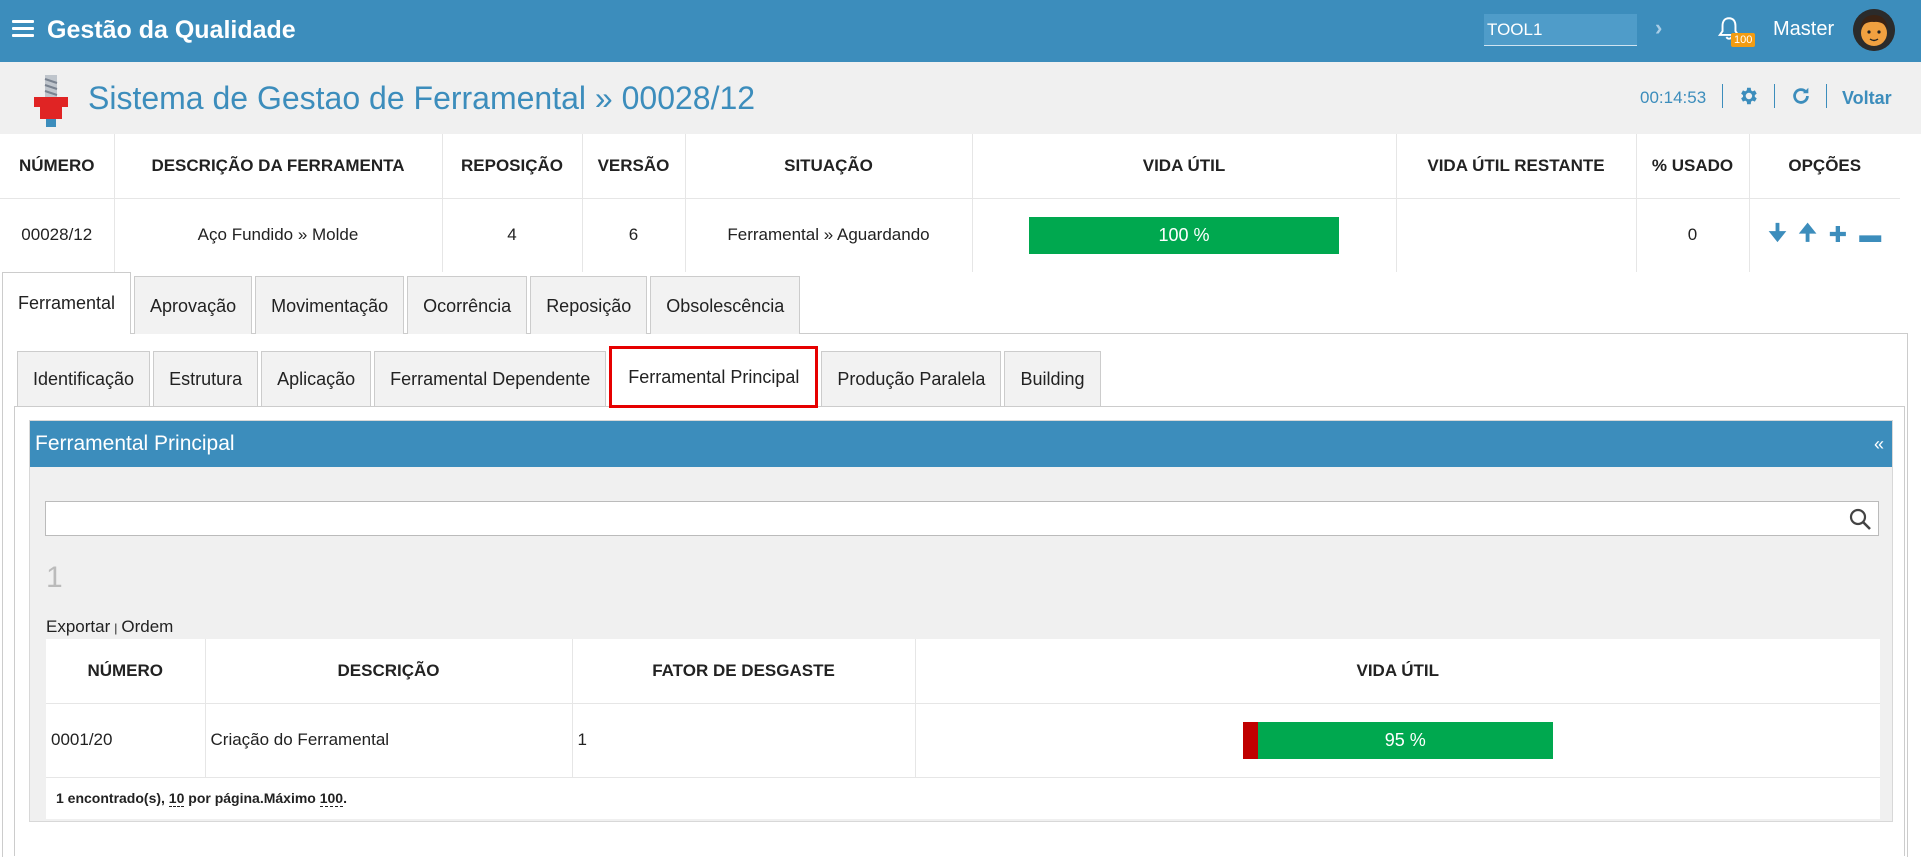 The height and width of the screenshot is (857, 1921). Describe the element at coordinates (512, 234) in the screenshot. I see `cell-reposicao: 4` at that location.